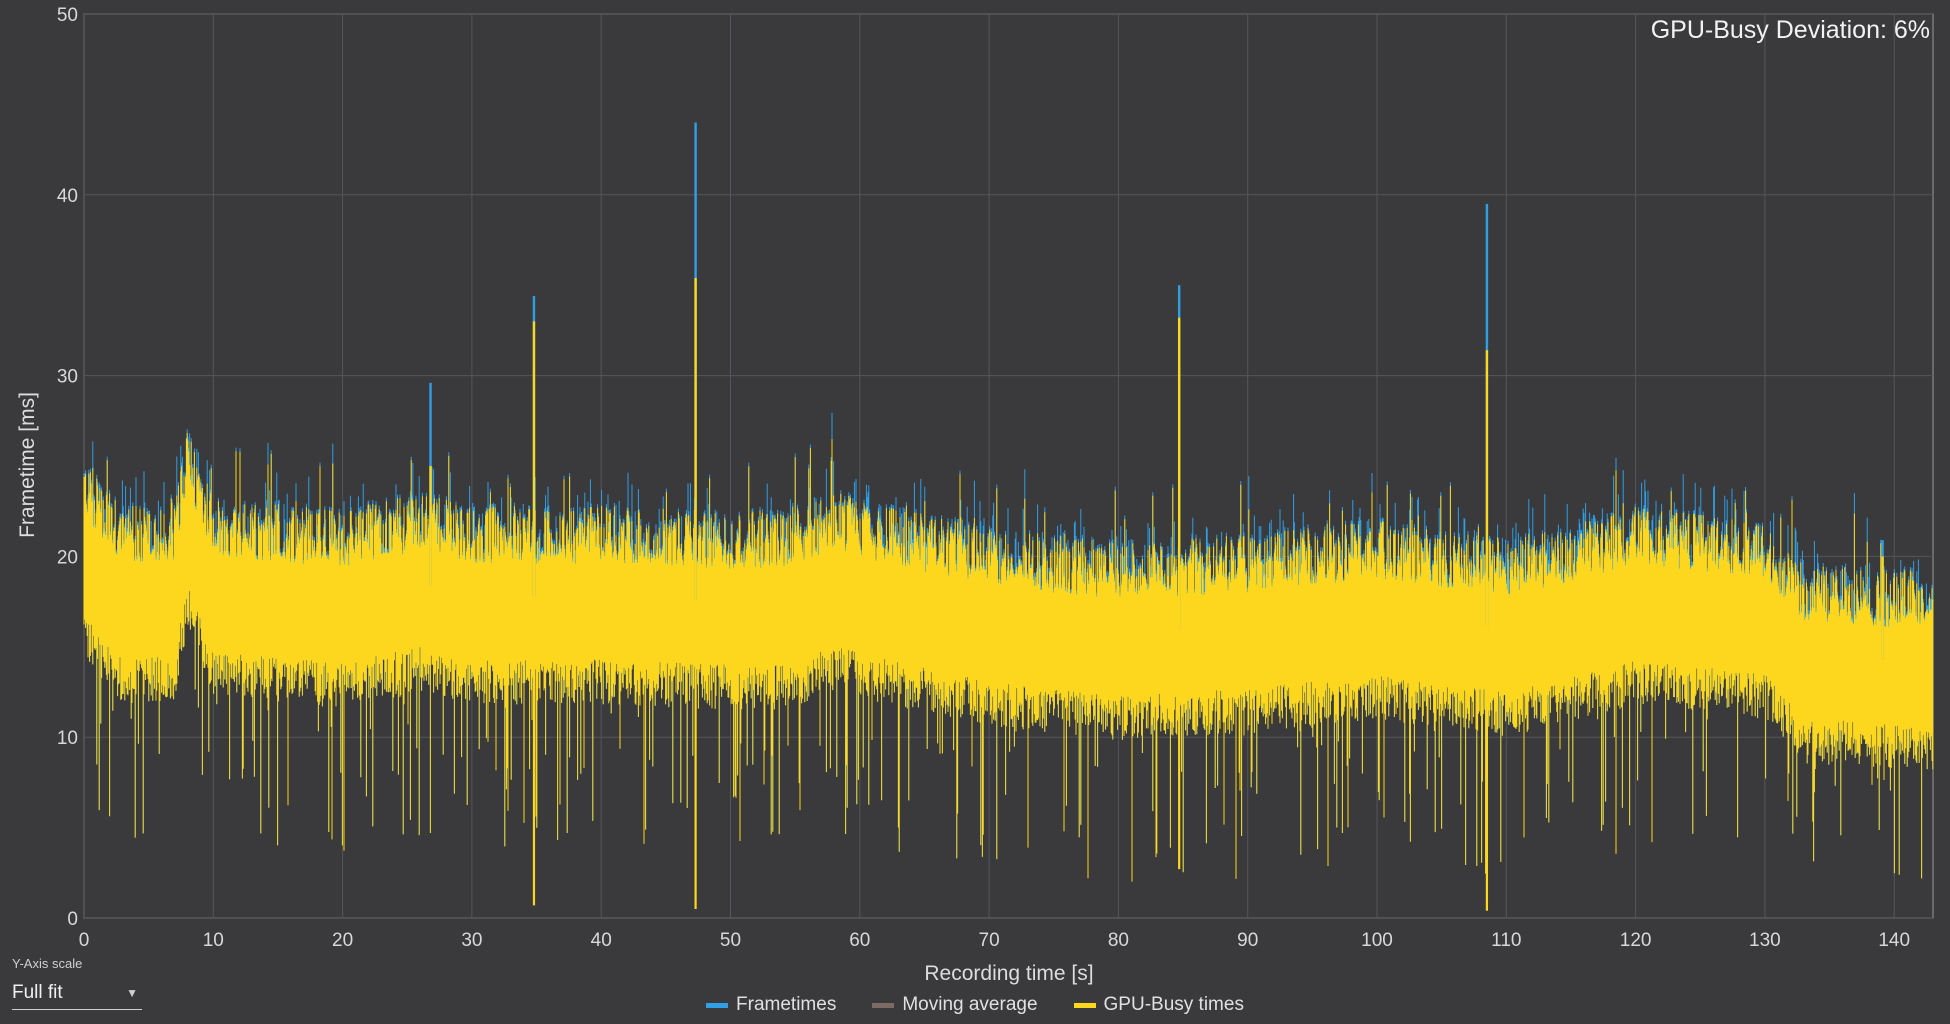  Describe the element at coordinates (67, 377) in the screenshot. I see `y-tick-label: 30` at that location.